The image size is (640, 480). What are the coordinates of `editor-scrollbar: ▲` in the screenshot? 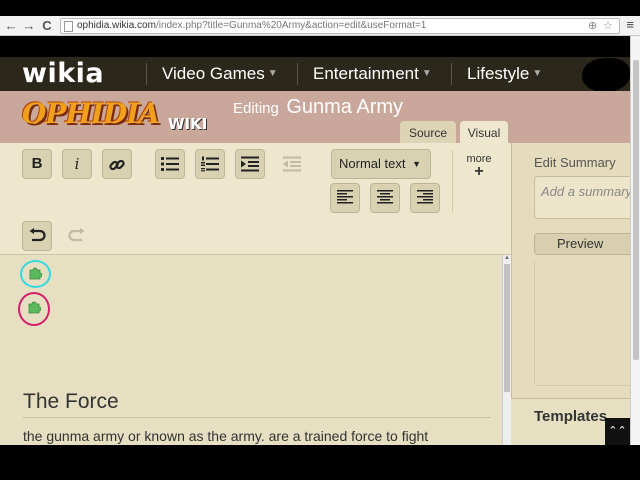 It's located at (506, 350).